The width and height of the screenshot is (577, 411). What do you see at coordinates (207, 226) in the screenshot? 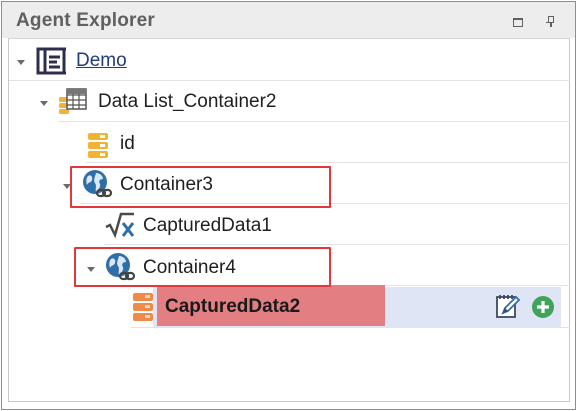
I see `tree-item-label: CapturedData1` at bounding box center [207, 226].